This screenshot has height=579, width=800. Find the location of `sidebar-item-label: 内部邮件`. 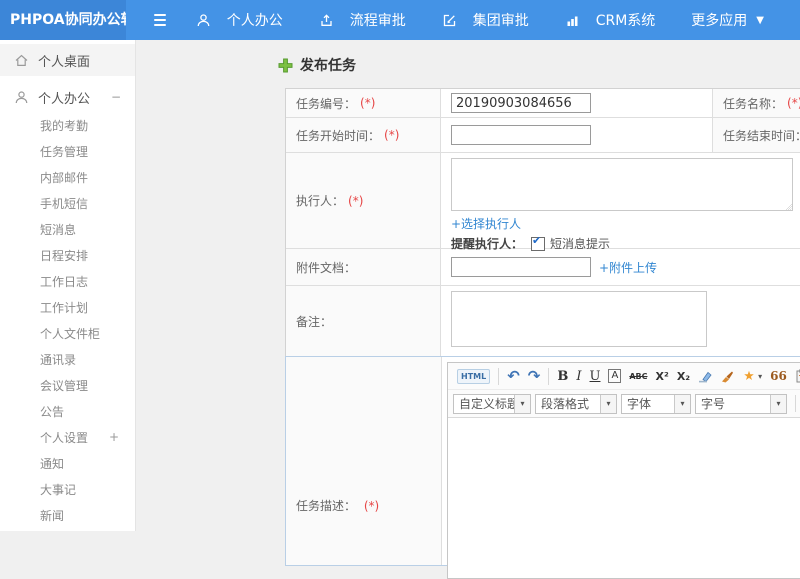

sidebar-item-label: 内部邮件 is located at coordinates (64, 177).